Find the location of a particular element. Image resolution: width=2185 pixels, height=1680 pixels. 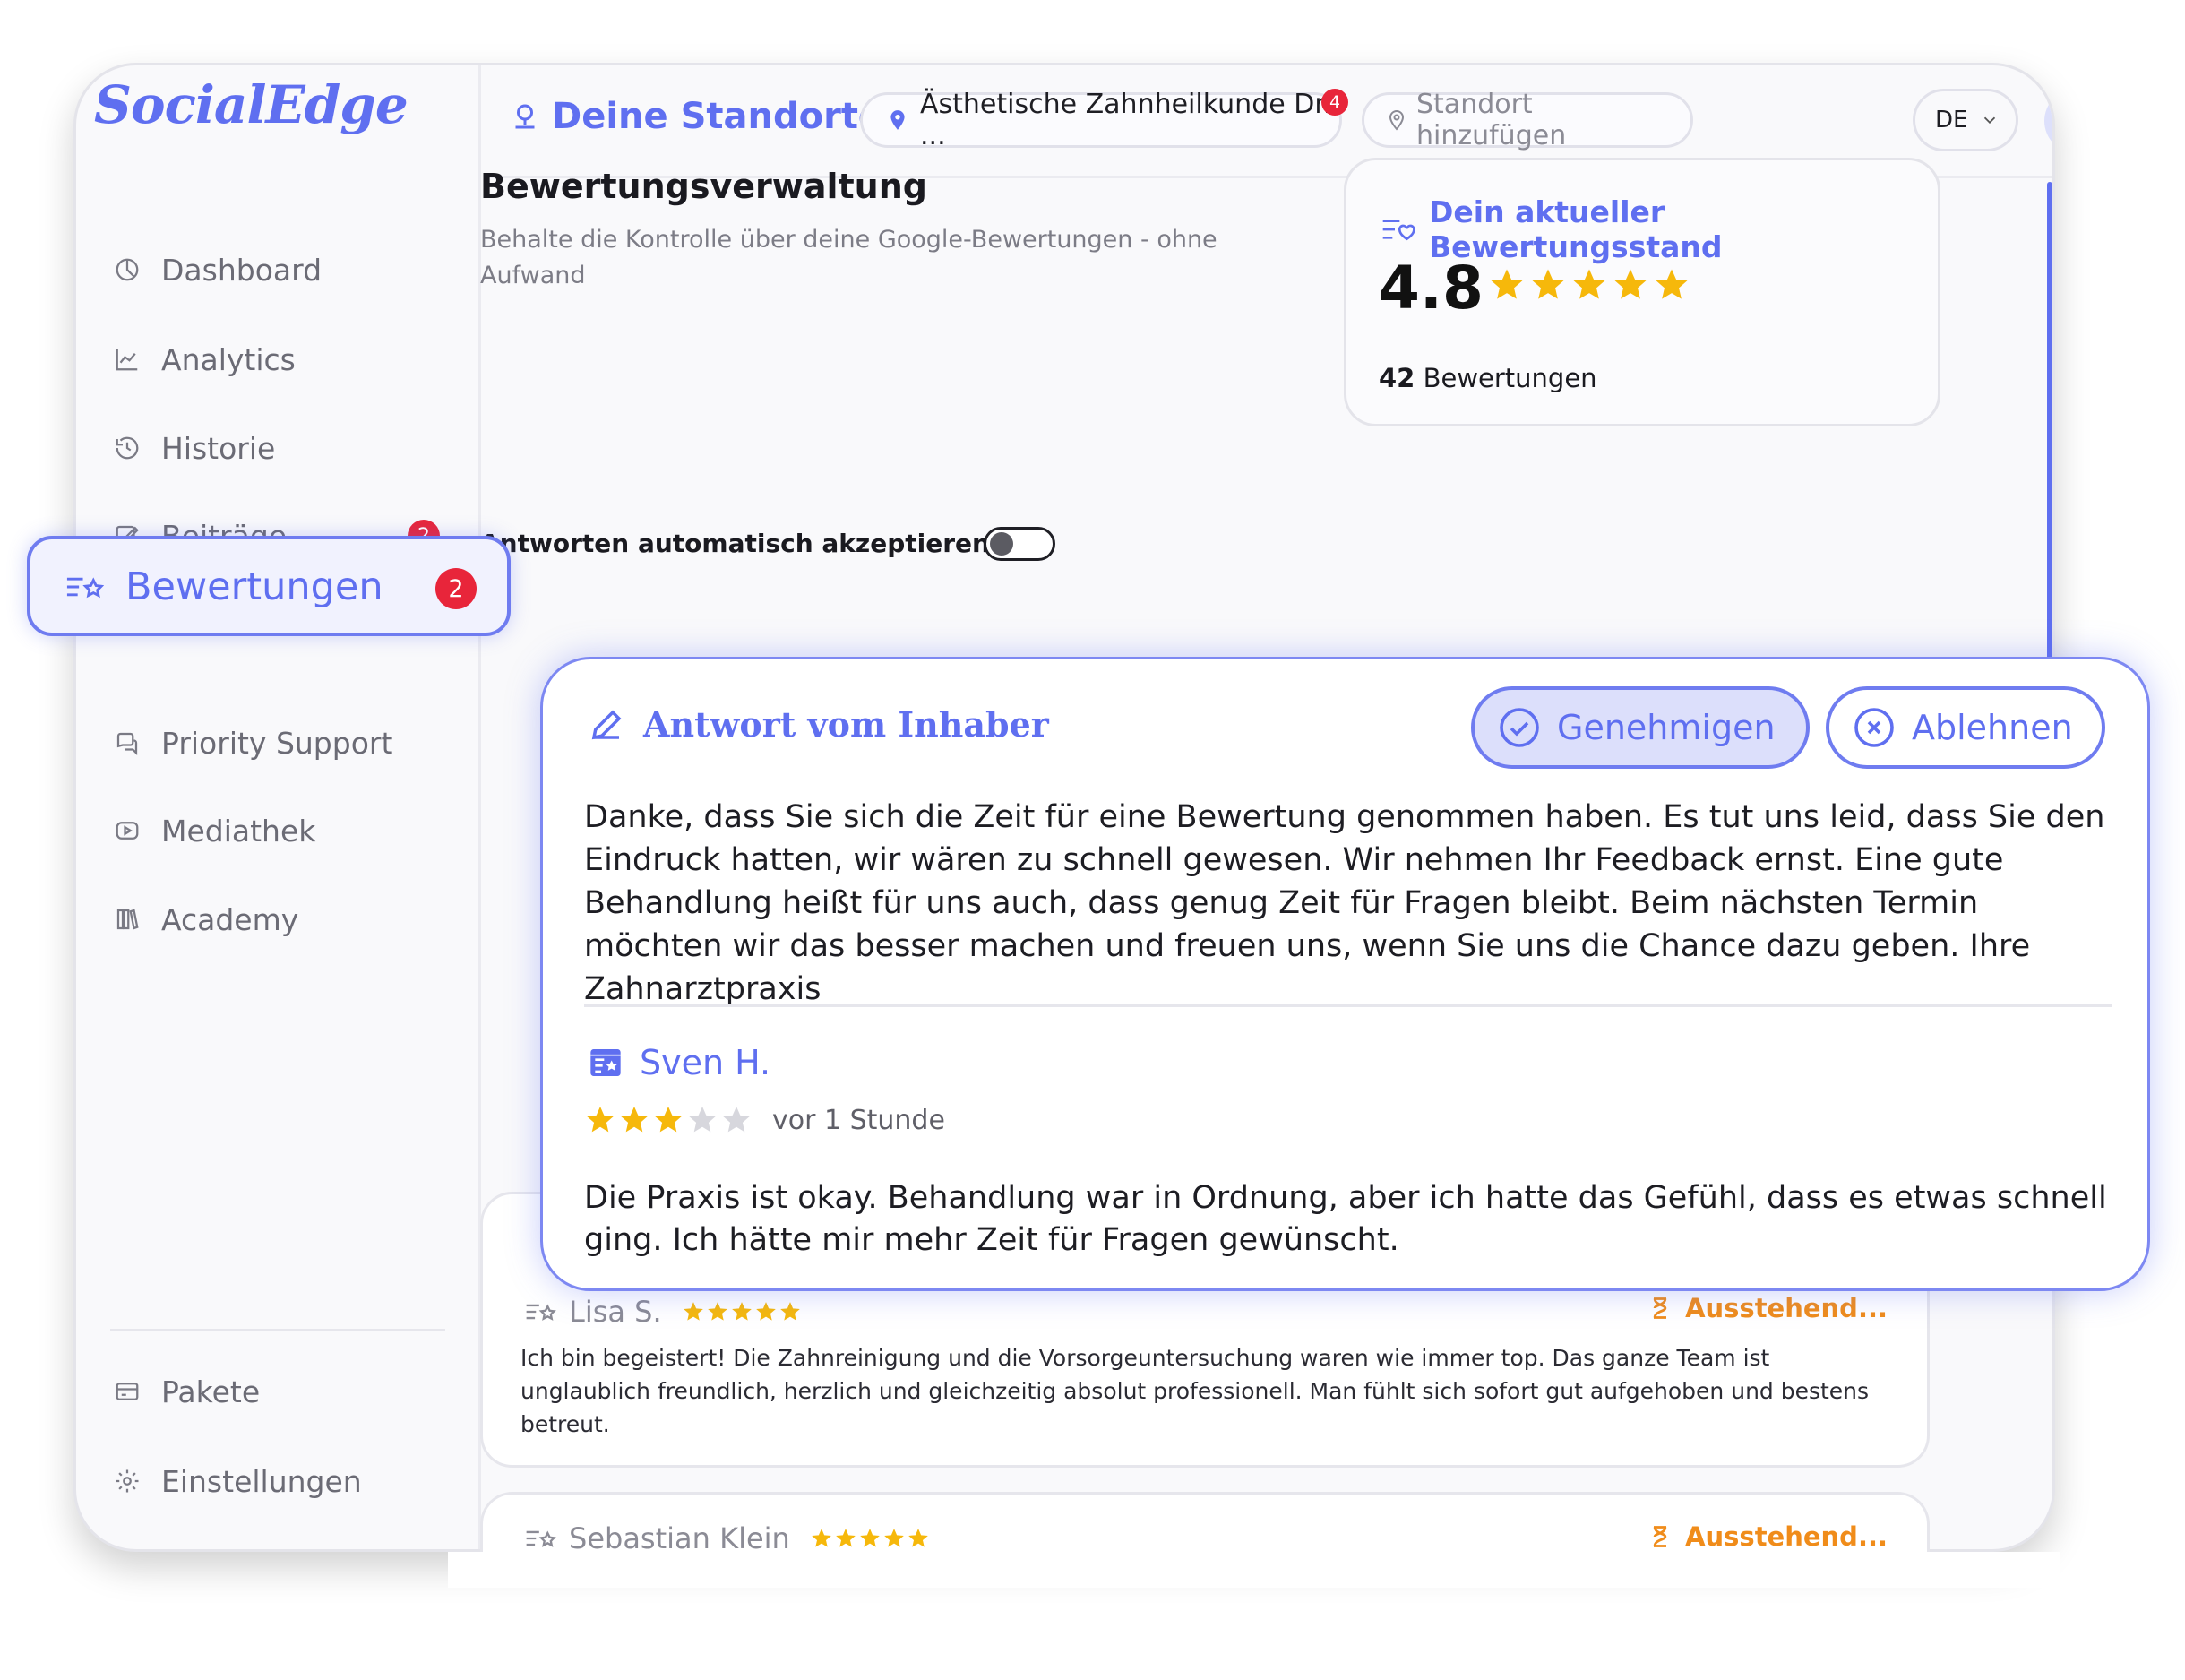

sidebar-item-label: Bewertungen is located at coordinates (254, 586).